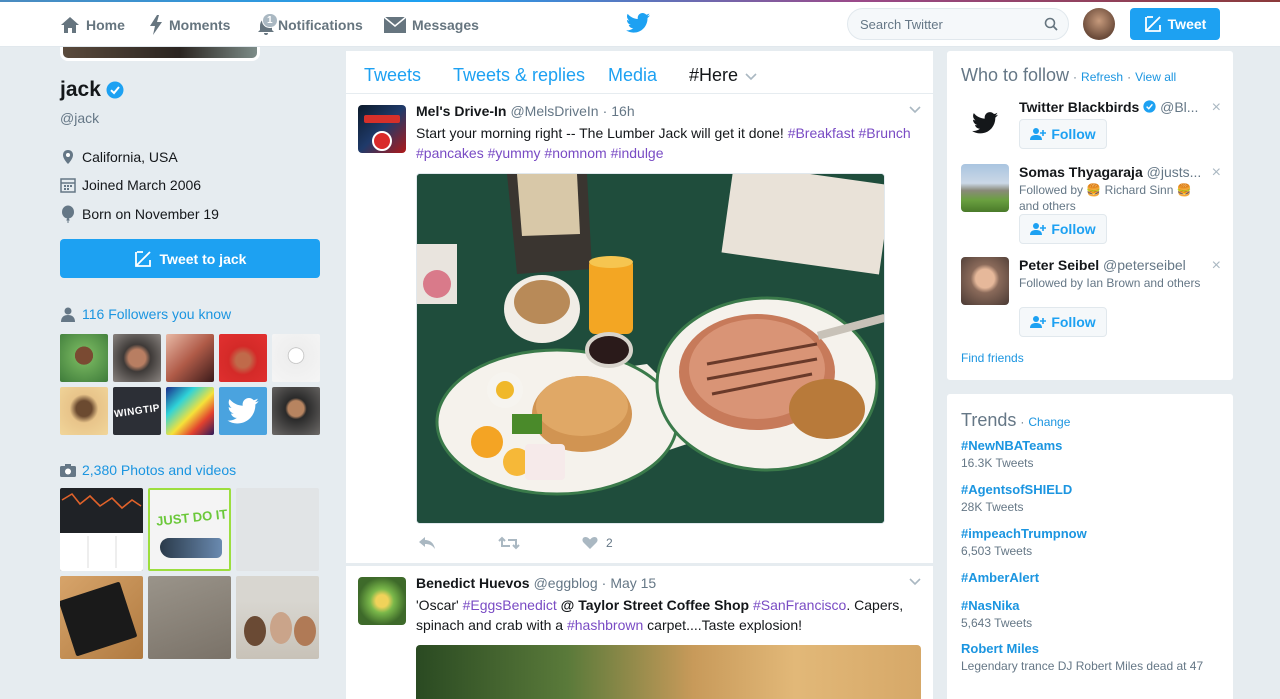 Image resolution: width=1280 pixels, height=699 pixels. What do you see at coordinates (590, 543) in the screenshot?
I see `heart-icon` at bounding box center [590, 543].